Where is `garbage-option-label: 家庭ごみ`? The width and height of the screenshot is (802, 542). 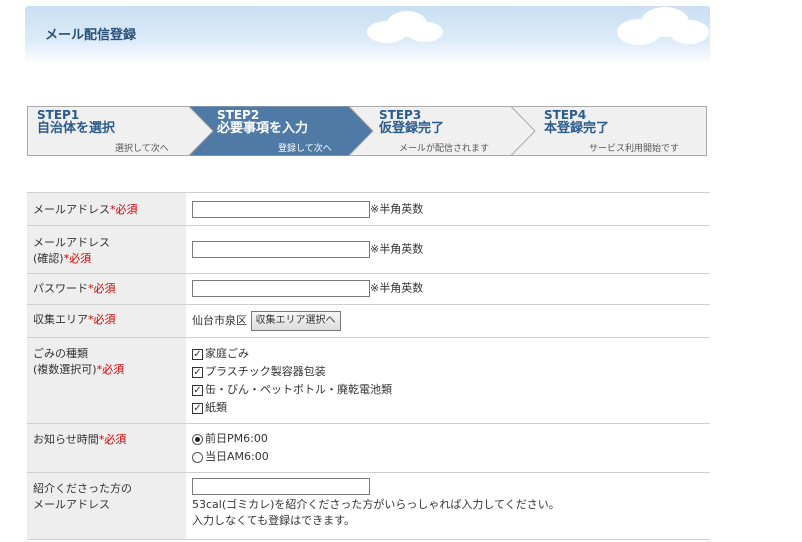
garbage-option-label: 家庭ごみ is located at coordinates (227, 353).